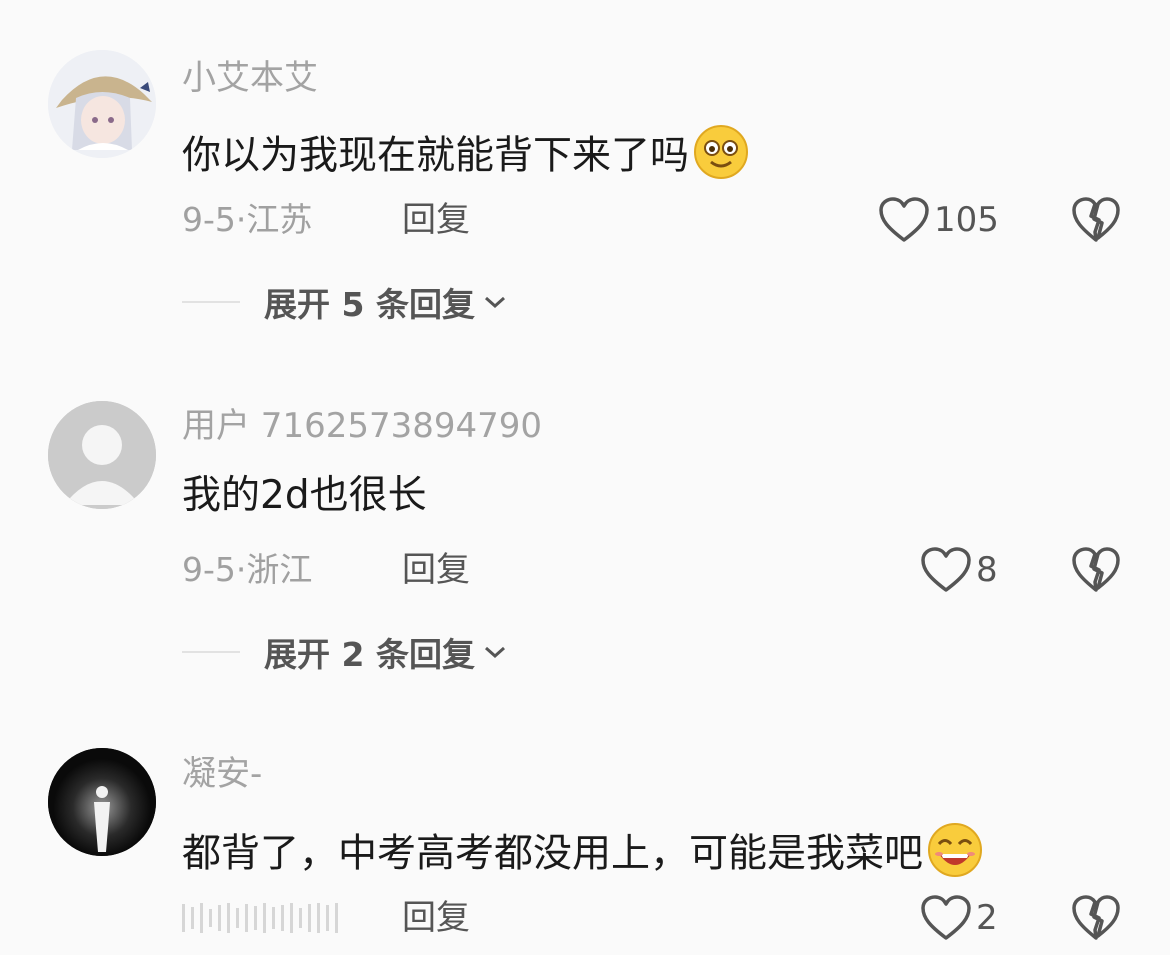 This screenshot has height=955, width=1170. What do you see at coordinates (222, 774) in the screenshot?
I see `username: 凝安-` at bounding box center [222, 774].